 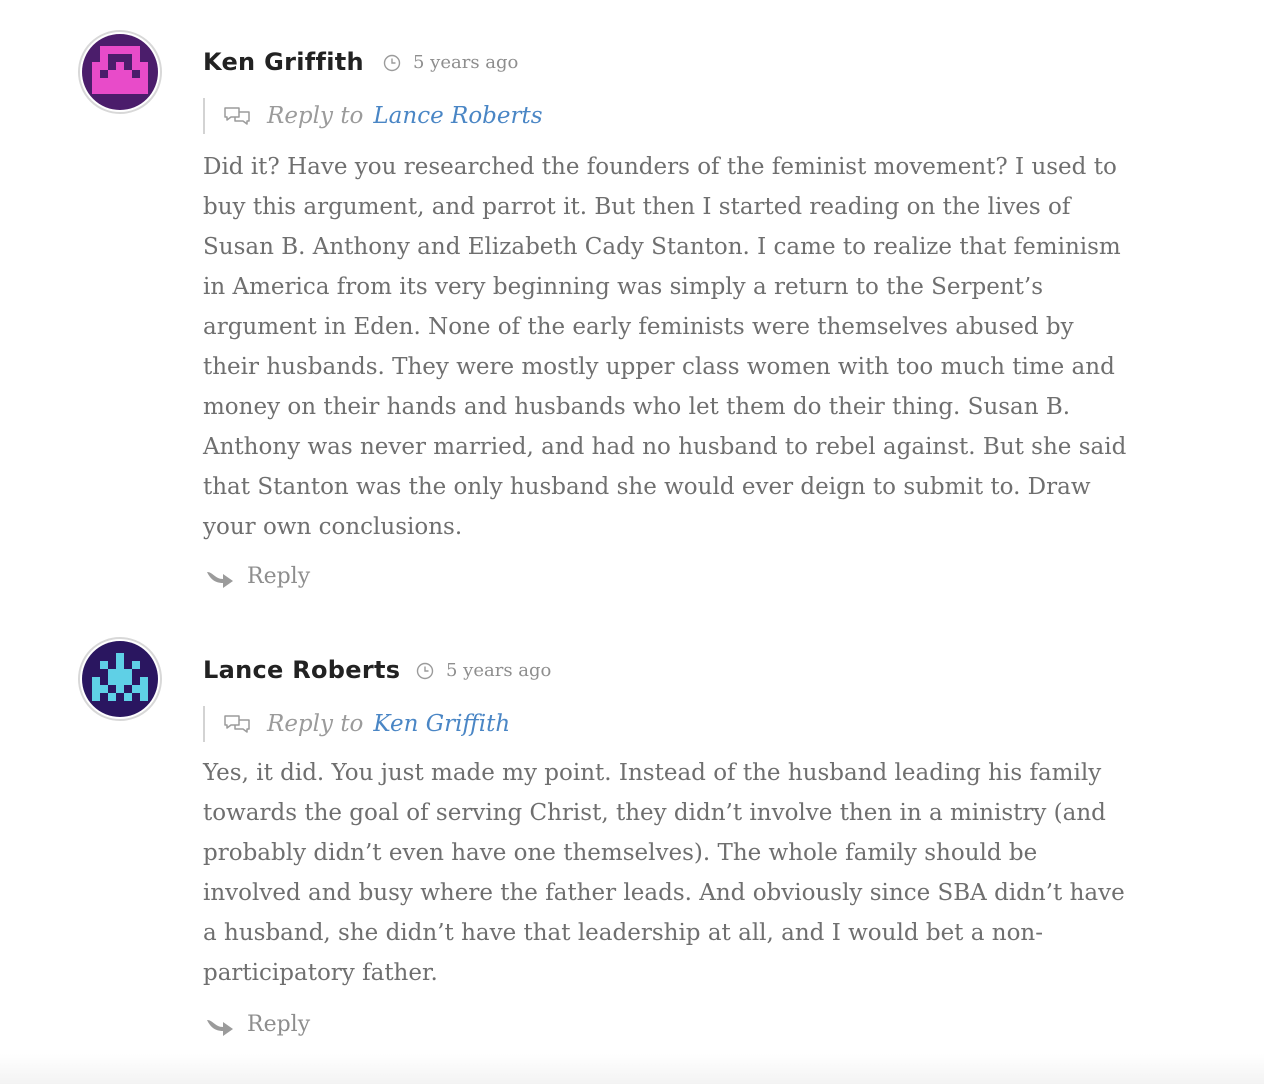 I want to click on reply-to-context: Reply to Ken Griffith, so click(x=356, y=724).